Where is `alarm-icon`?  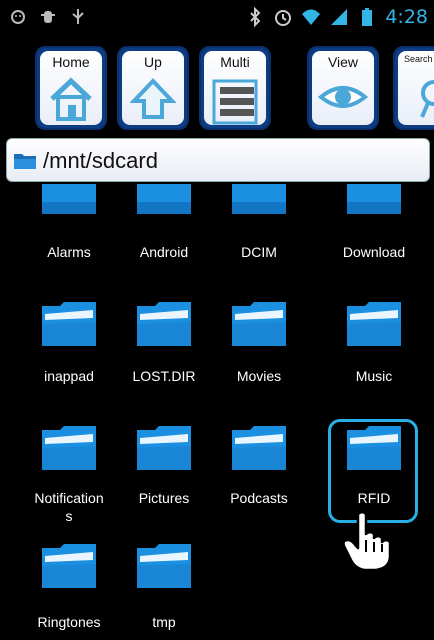 alarm-icon is located at coordinates (283, 18).